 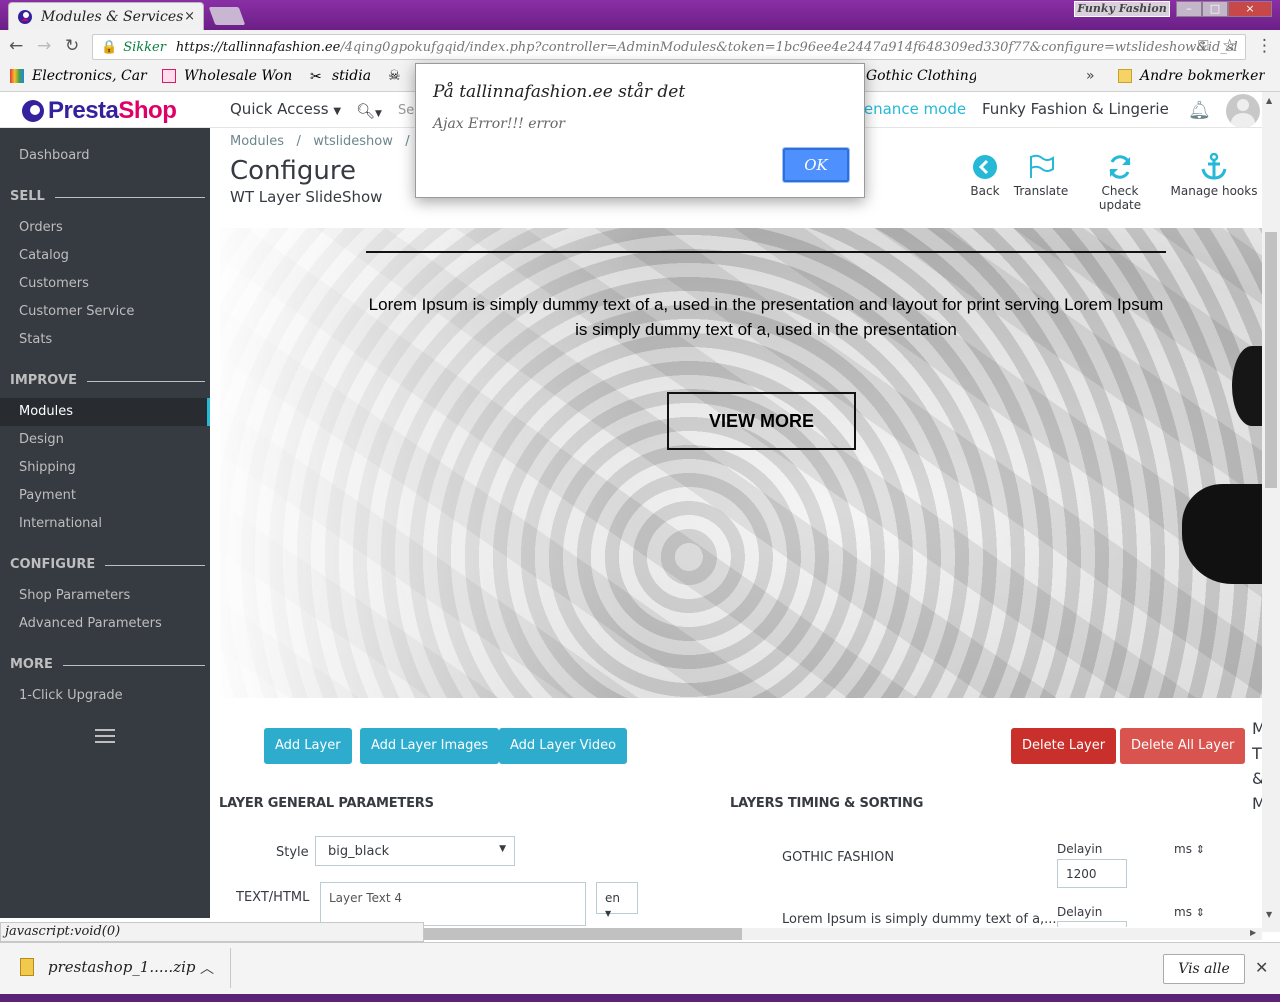 What do you see at coordinates (640, 998) in the screenshot?
I see `taskbar` at bounding box center [640, 998].